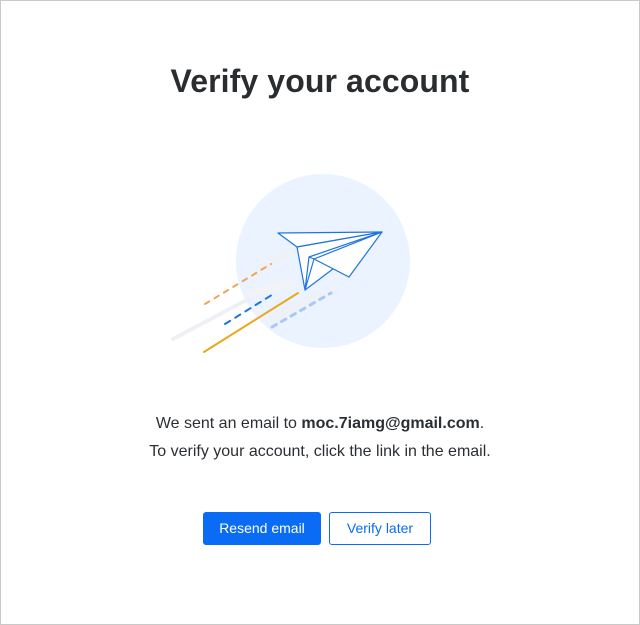 This screenshot has height=625, width=640. Describe the element at coordinates (228, 423) in the screenshot. I see `sent-email-prefix: We sent an email to` at that location.